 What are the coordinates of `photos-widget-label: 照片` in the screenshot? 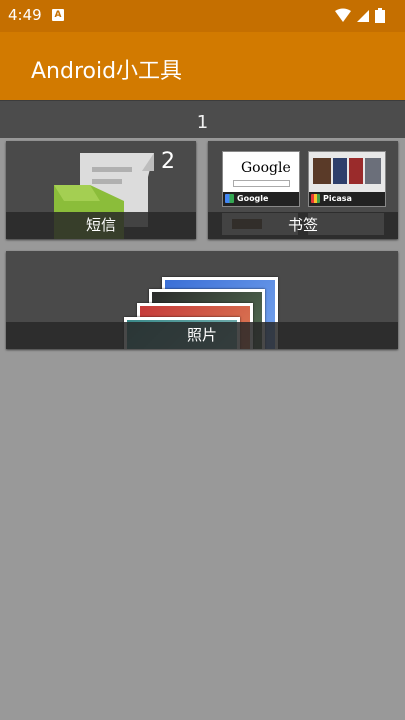 It's located at (202, 335).